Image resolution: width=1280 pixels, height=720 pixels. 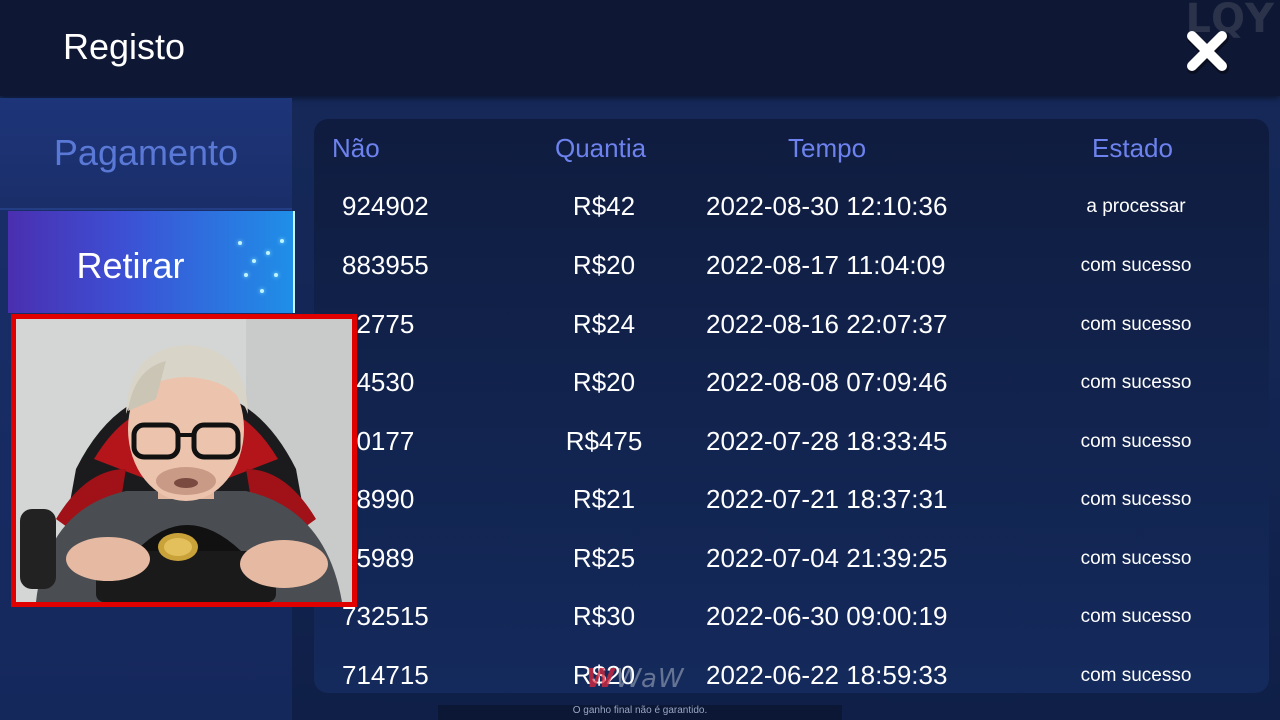 I want to click on cell-amount: R$30, so click(x=604, y=616).